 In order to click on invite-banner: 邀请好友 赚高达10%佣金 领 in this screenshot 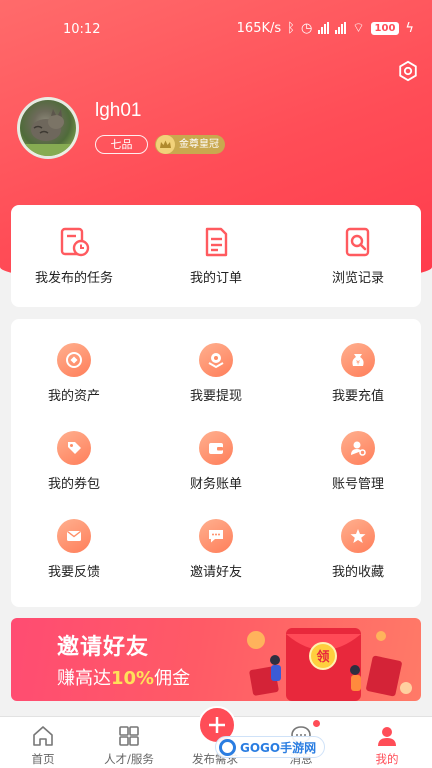, I will do `click(216, 659)`.